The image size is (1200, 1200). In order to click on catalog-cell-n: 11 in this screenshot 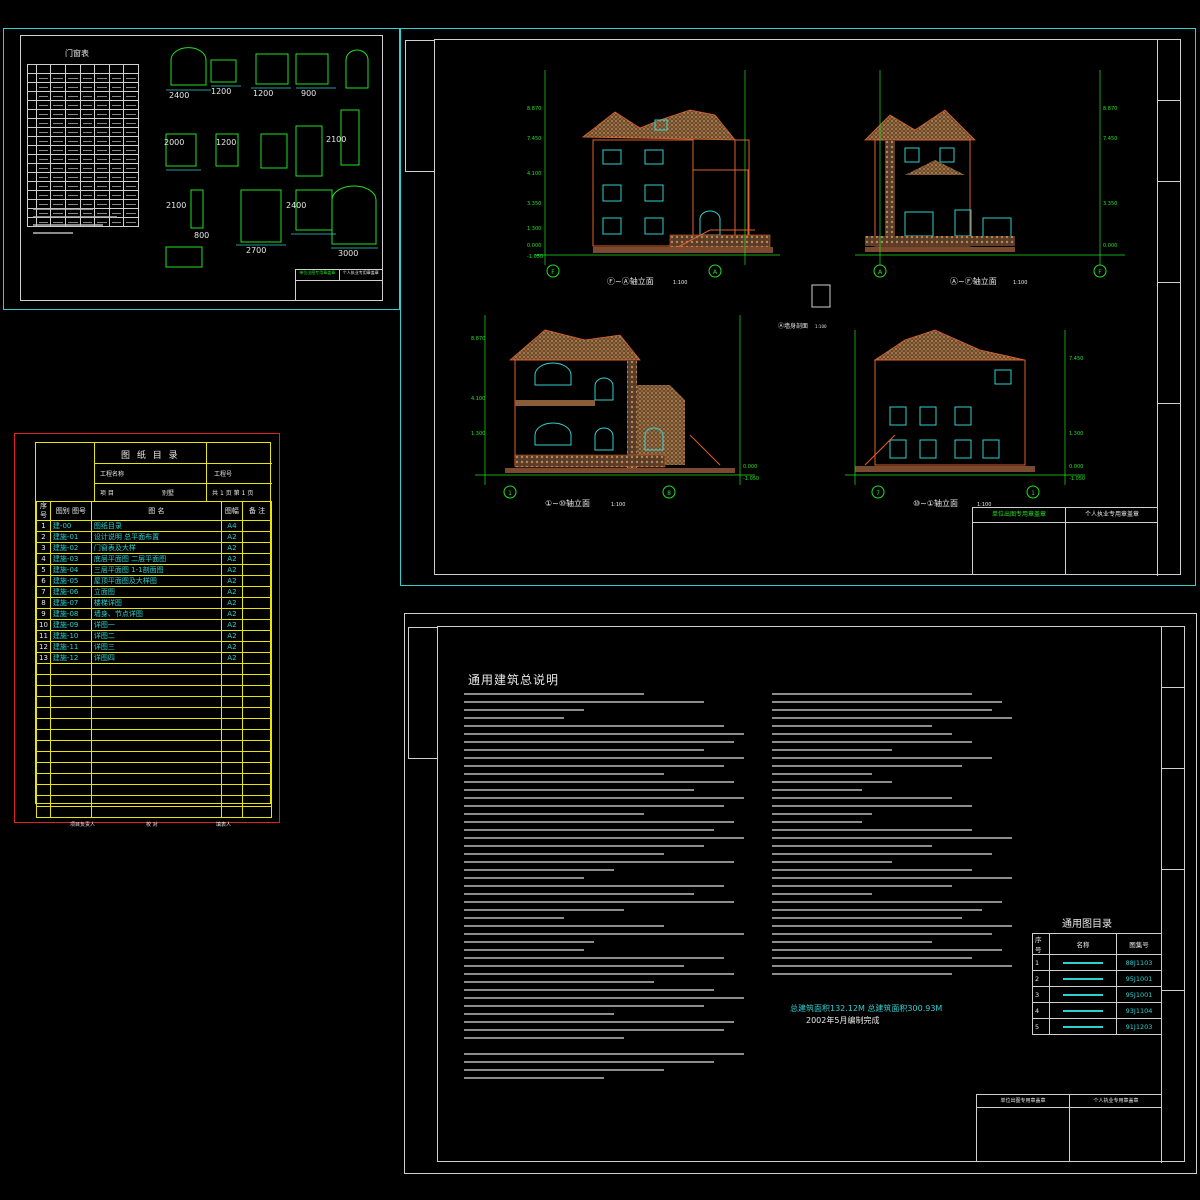, I will do `click(43, 636)`.